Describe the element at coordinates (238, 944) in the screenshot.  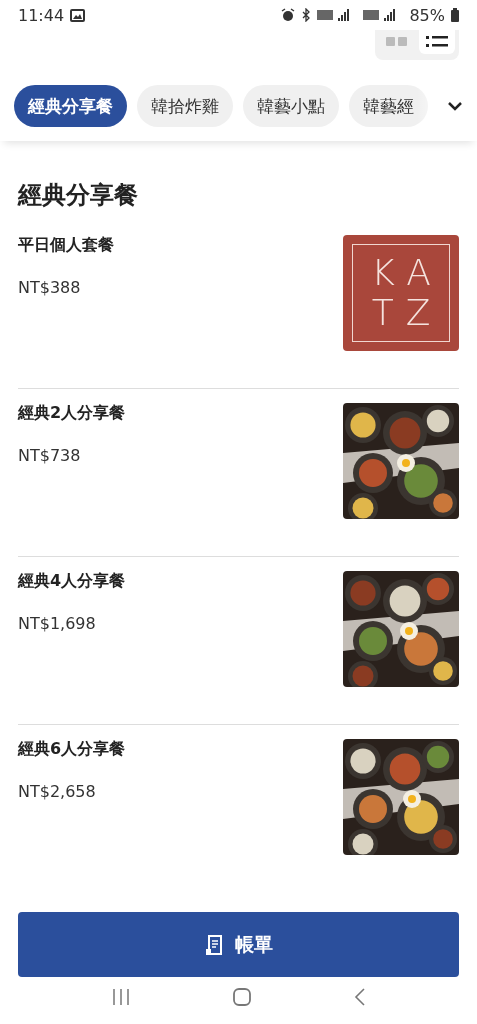
I see `bill-button: 帳單` at that location.